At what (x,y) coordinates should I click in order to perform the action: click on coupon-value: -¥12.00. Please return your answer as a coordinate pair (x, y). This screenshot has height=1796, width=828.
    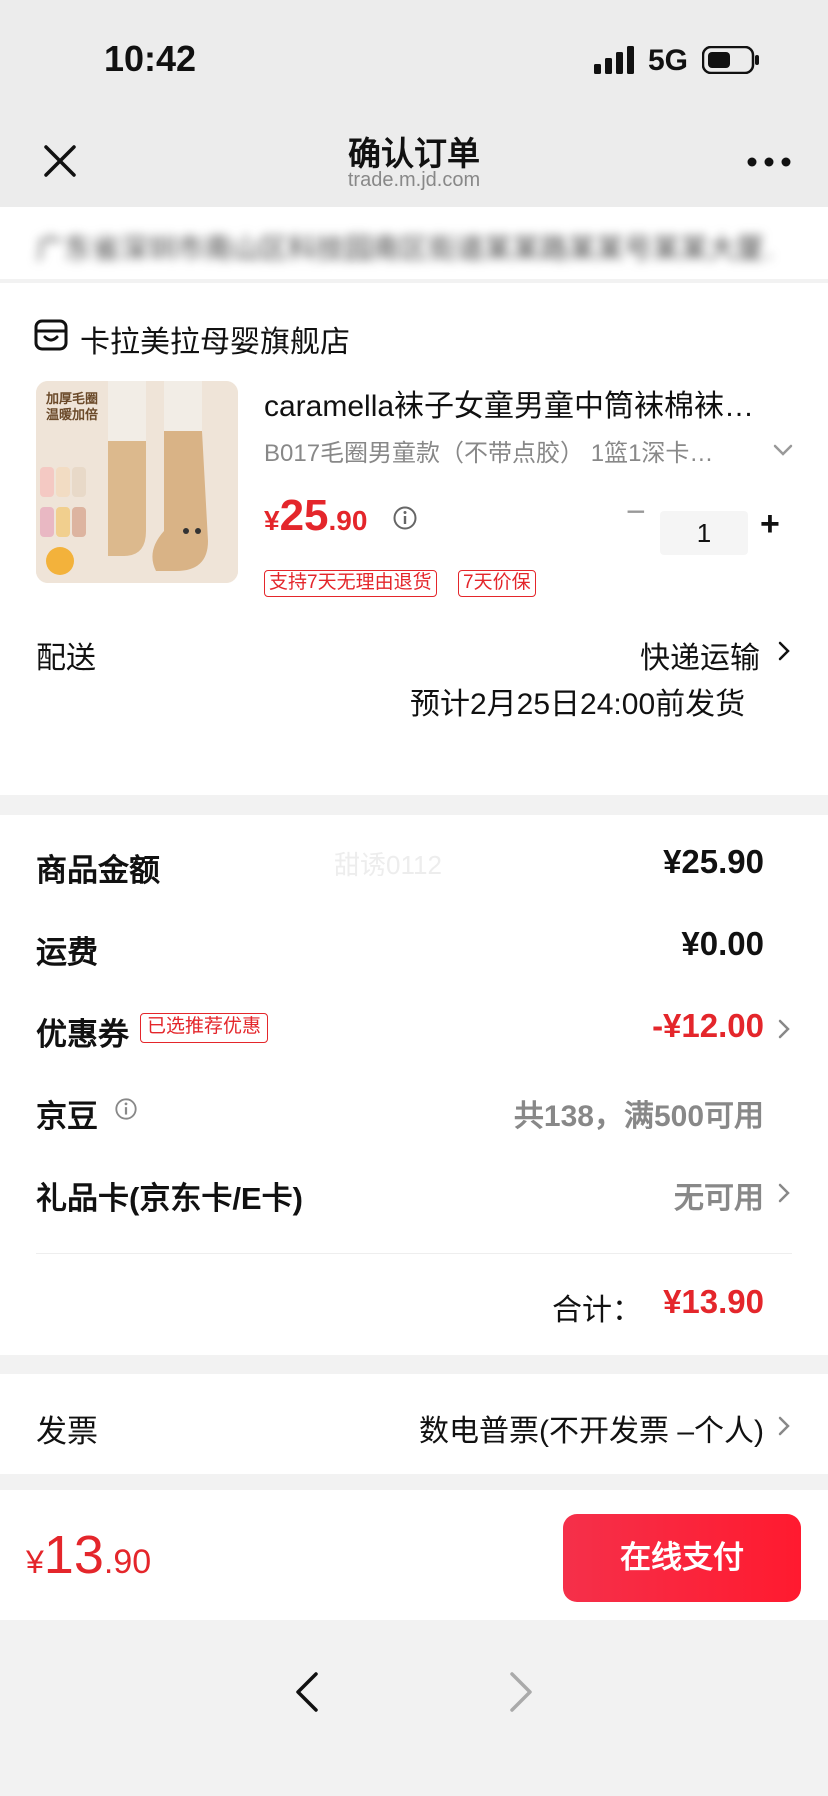
    Looking at the image, I should click on (708, 1026).